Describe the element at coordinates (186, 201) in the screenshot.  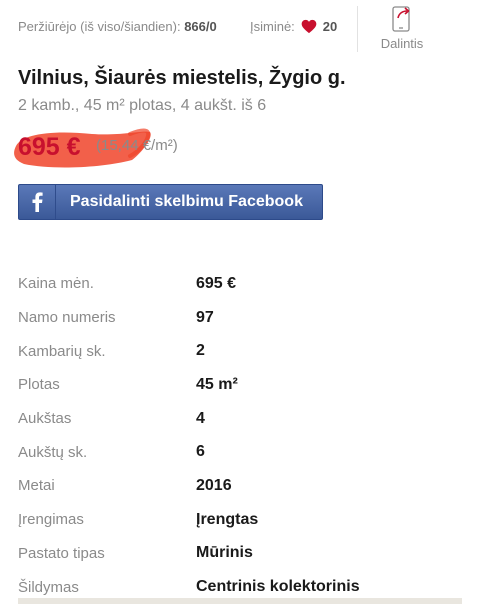
I see `facebook-button-label: Pasidalinti skelbimu Facebook` at that location.